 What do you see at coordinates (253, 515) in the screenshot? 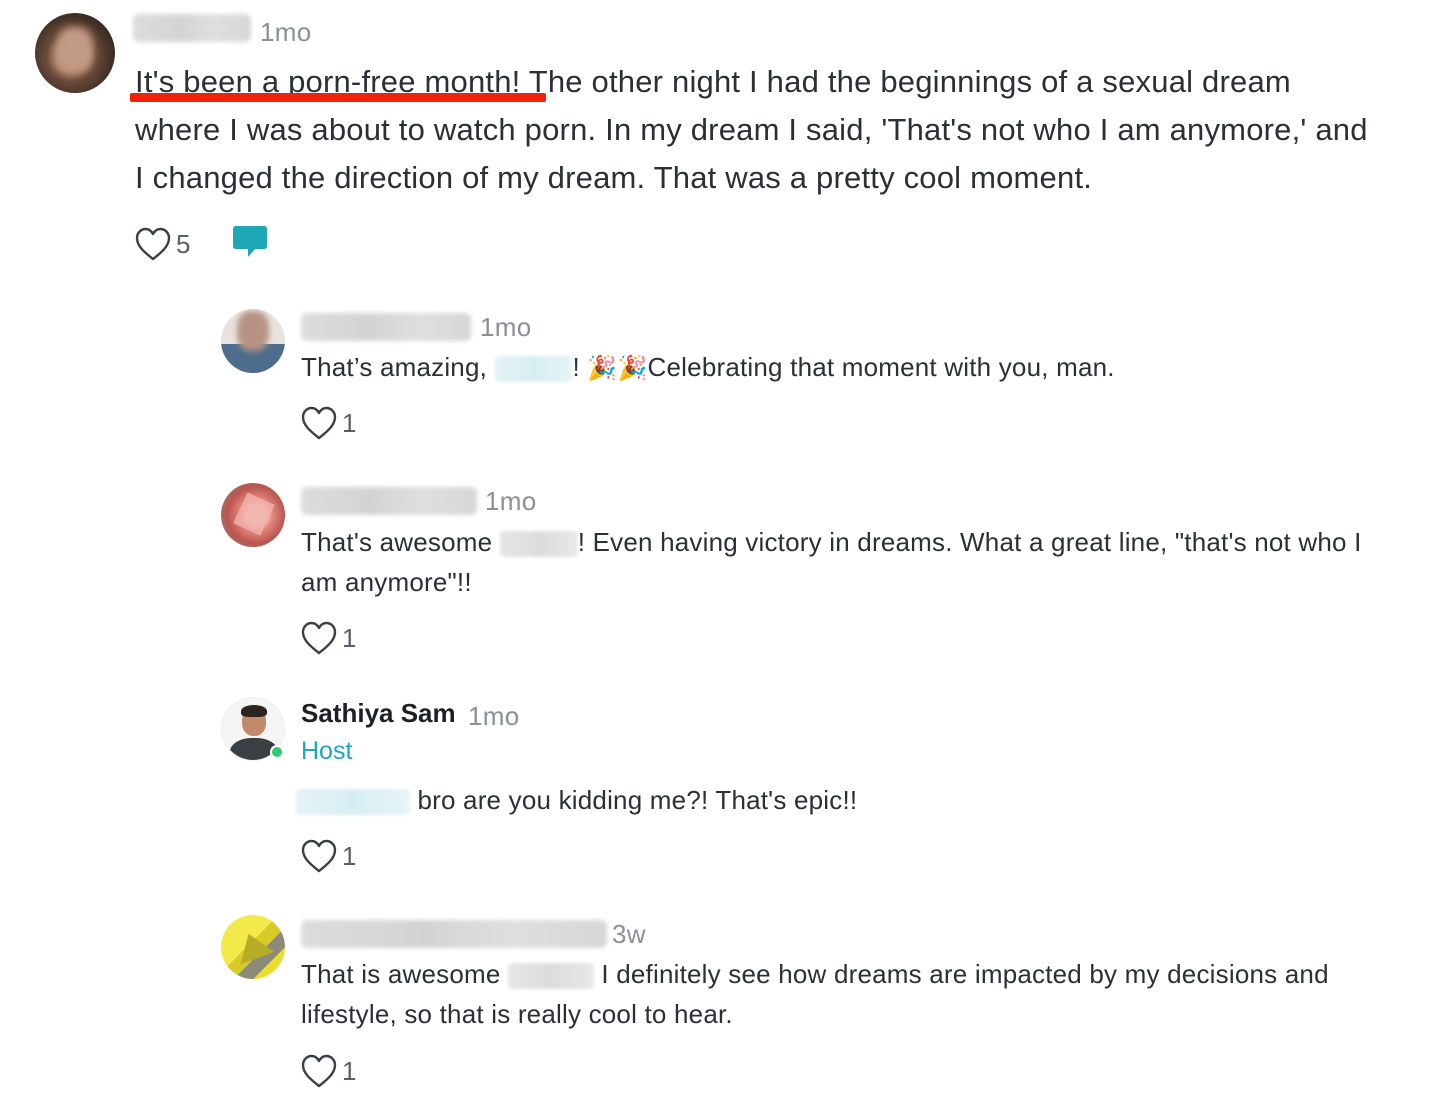
I see `reply-2-avatar` at bounding box center [253, 515].